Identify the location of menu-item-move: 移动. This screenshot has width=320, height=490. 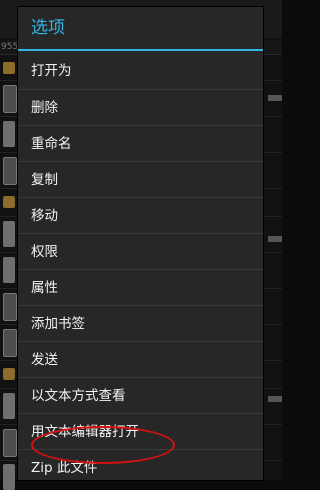
(140, 216).